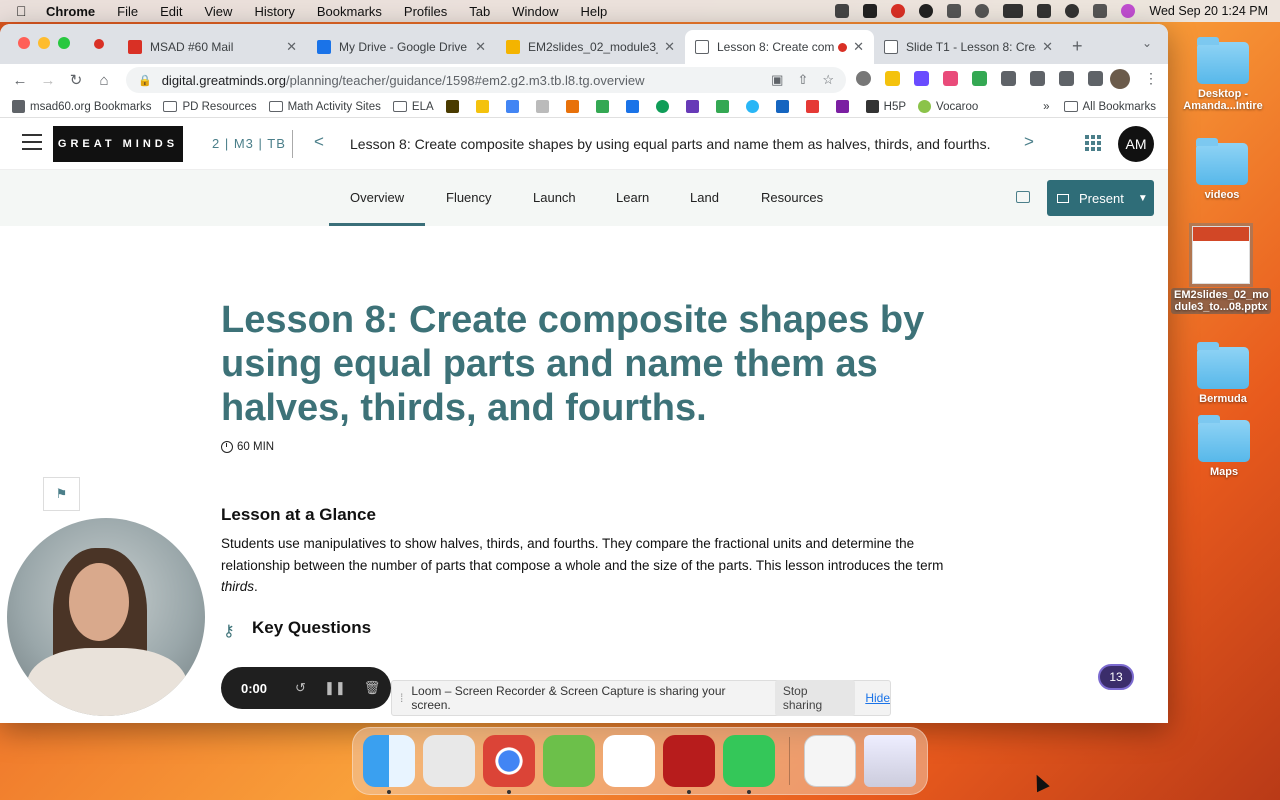 The width and height of the screenshot is (1280, 800). I want to click on bookmark-folder: msad60.org Bookmarks, so click(81, 106).